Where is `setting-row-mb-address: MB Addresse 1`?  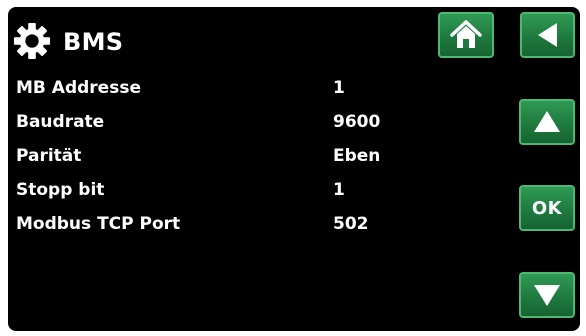
setting-row-mb-address: MB Addresse 1 is located at coordinates (226, 94).